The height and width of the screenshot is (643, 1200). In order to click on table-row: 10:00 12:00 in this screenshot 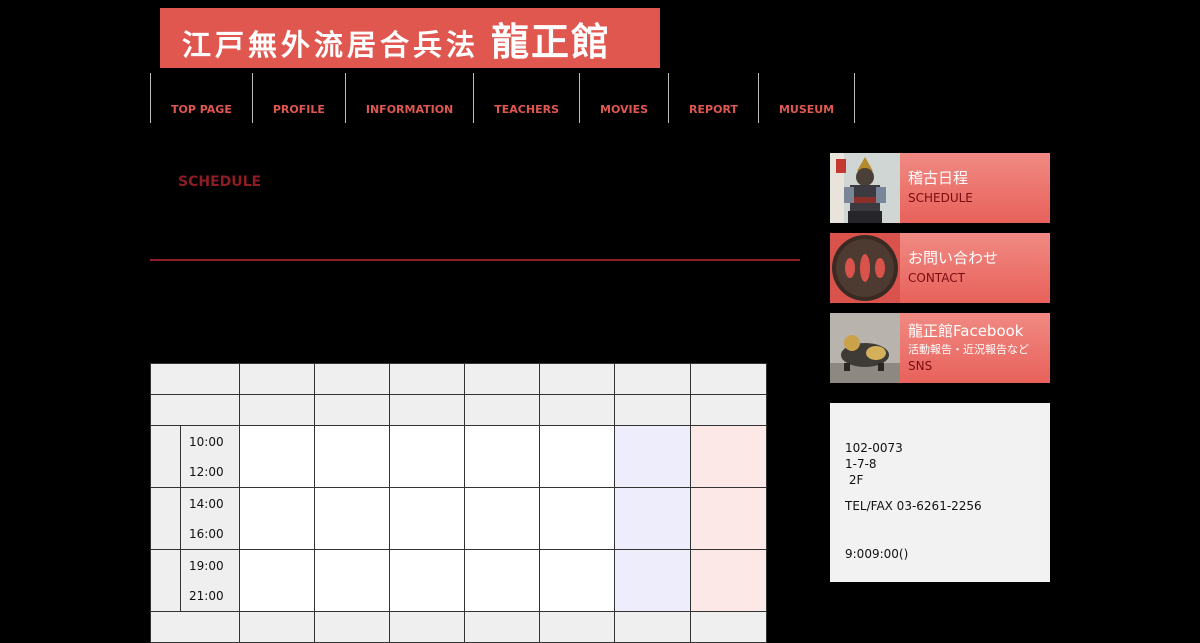, I will do `click(458, 456)`.